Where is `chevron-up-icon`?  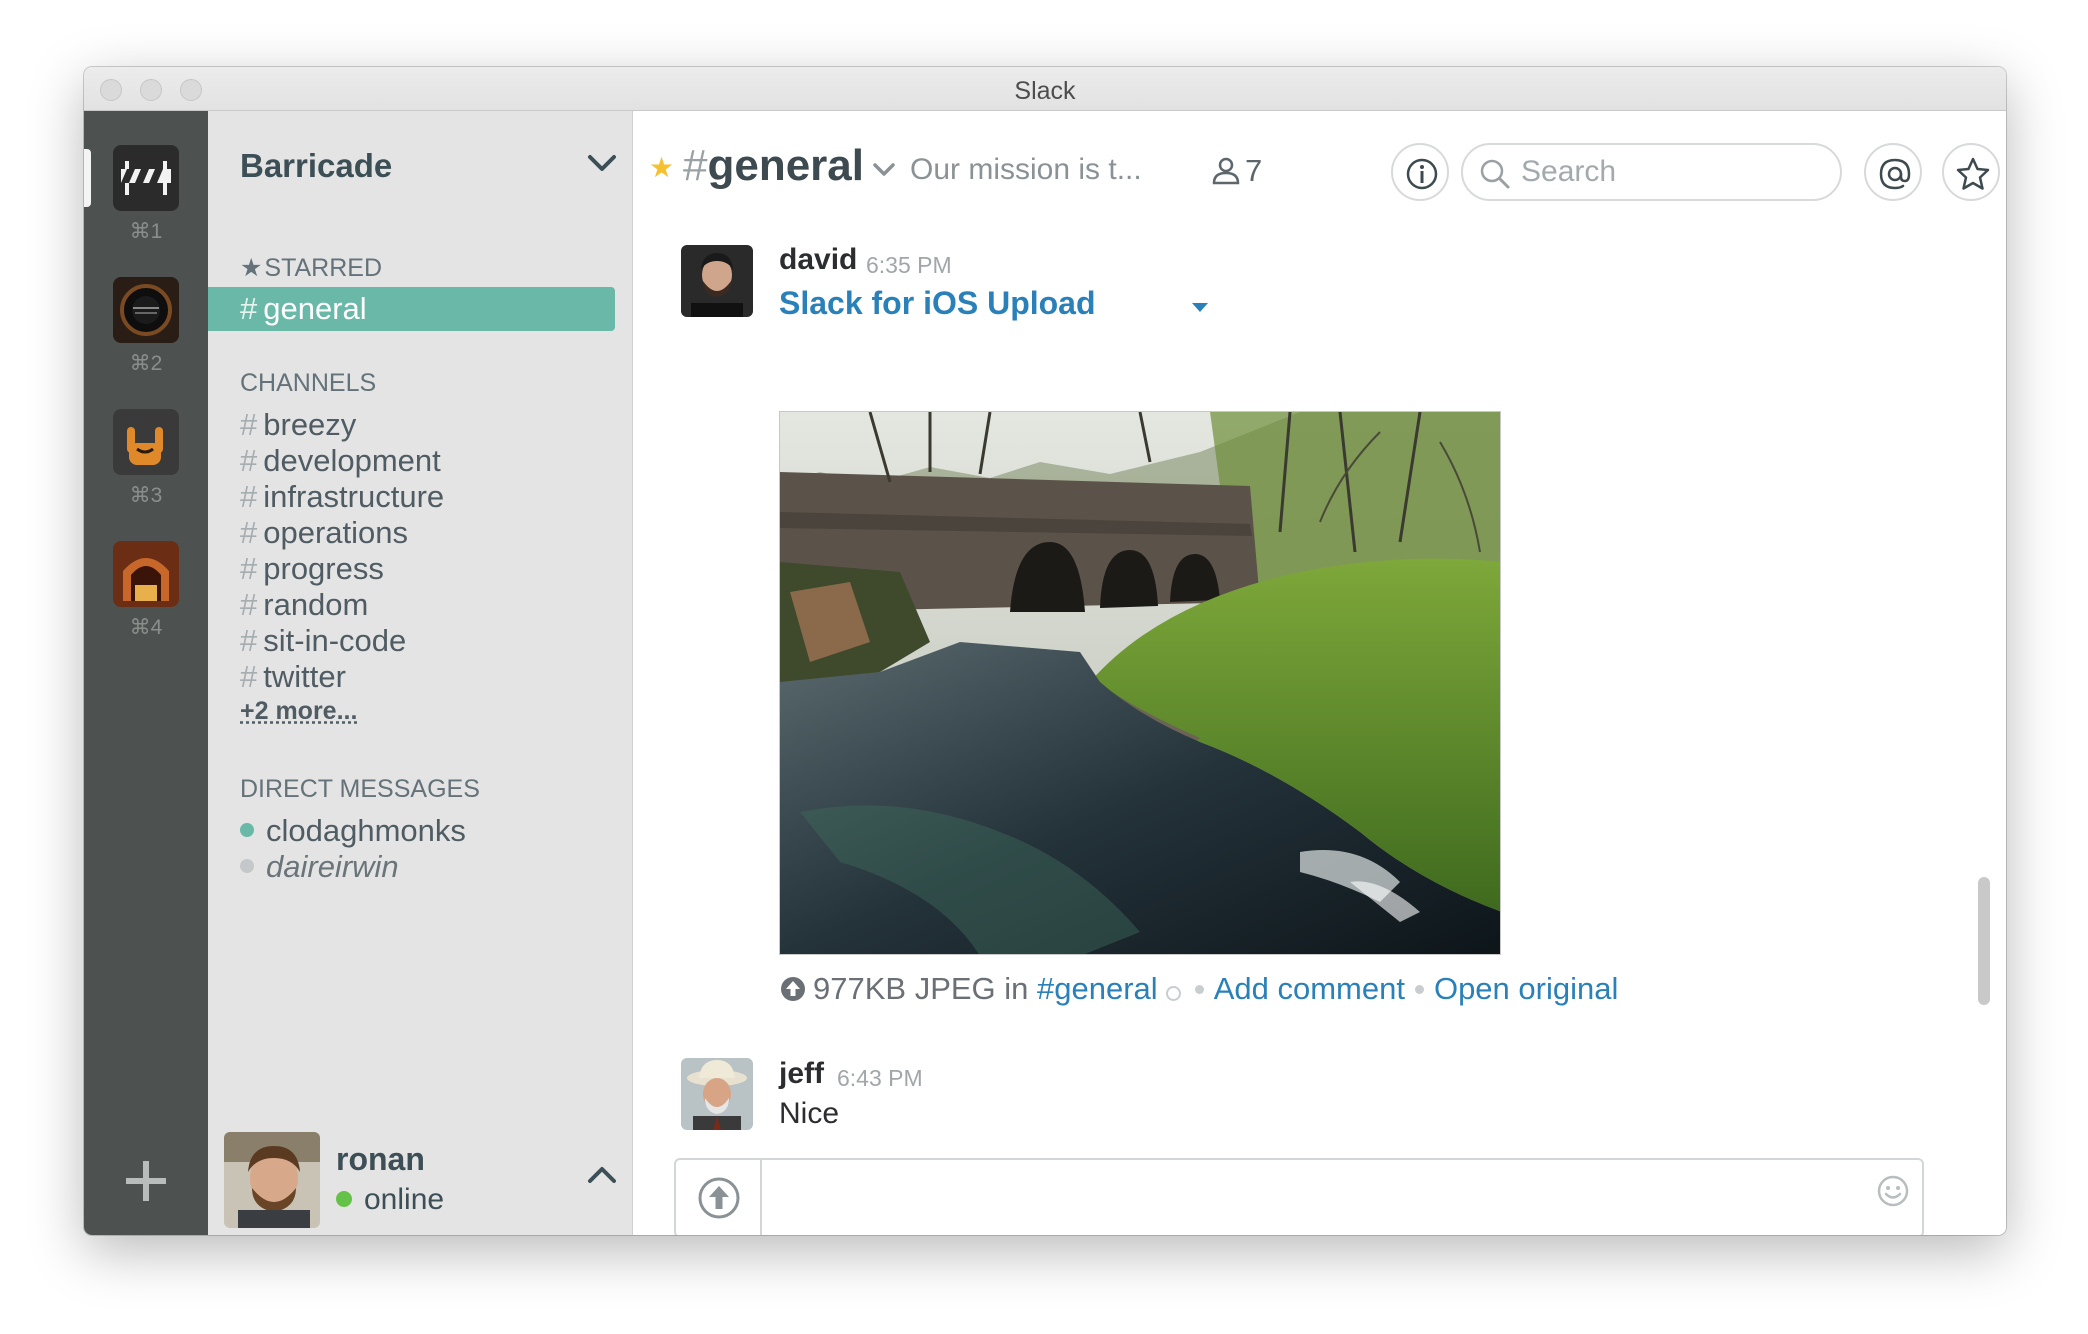 chevron-up-icon is located at coordinates (602, 1175).